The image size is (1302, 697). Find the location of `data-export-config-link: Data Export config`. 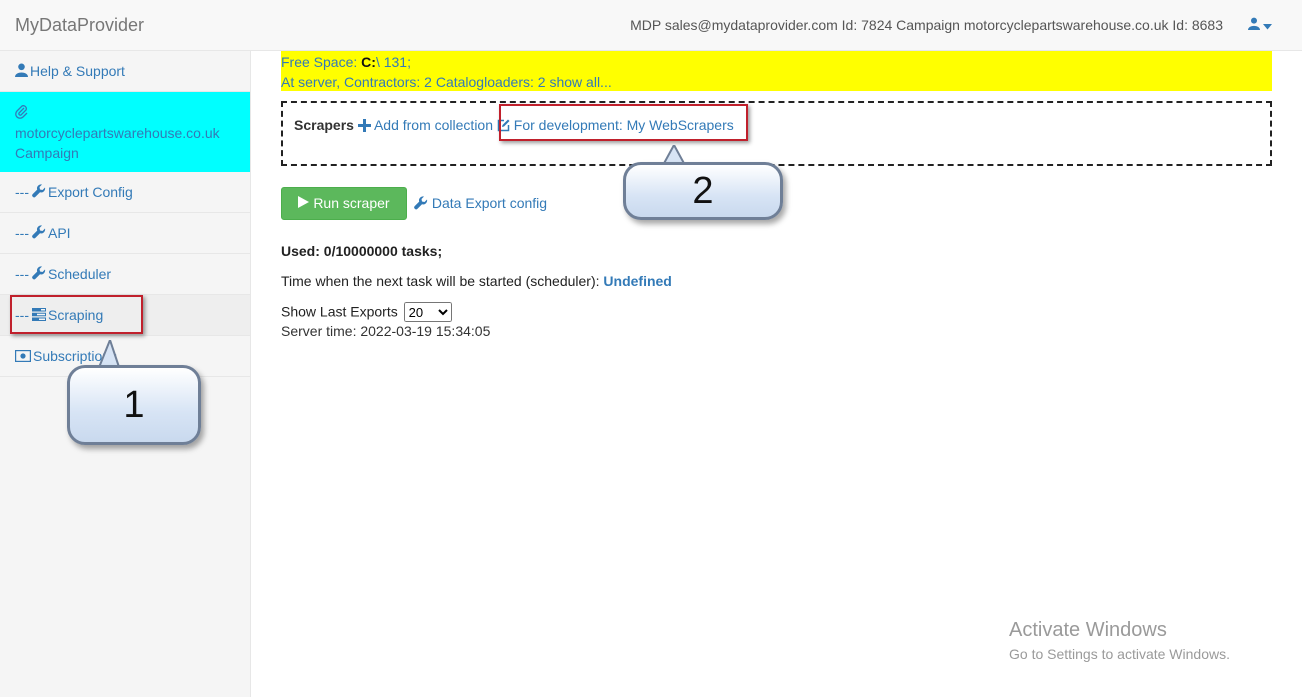

data-export-config-link: Data Export config is located at coordinates (480, 203).